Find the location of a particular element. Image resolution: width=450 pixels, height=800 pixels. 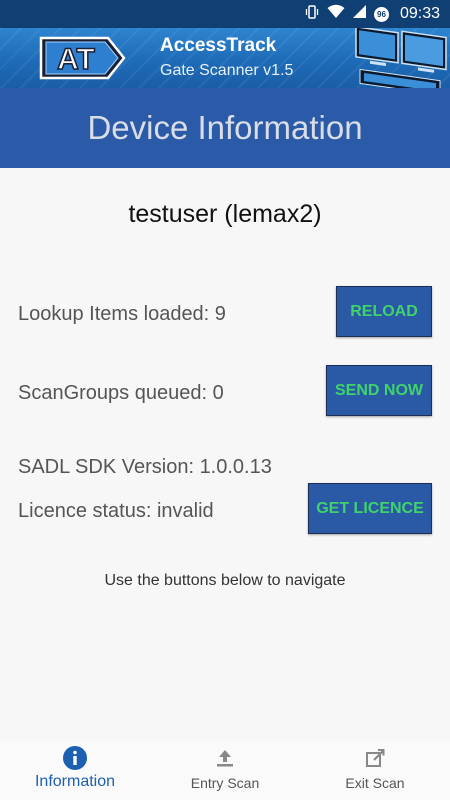

upload-icon is located at coordinates (225, 758).